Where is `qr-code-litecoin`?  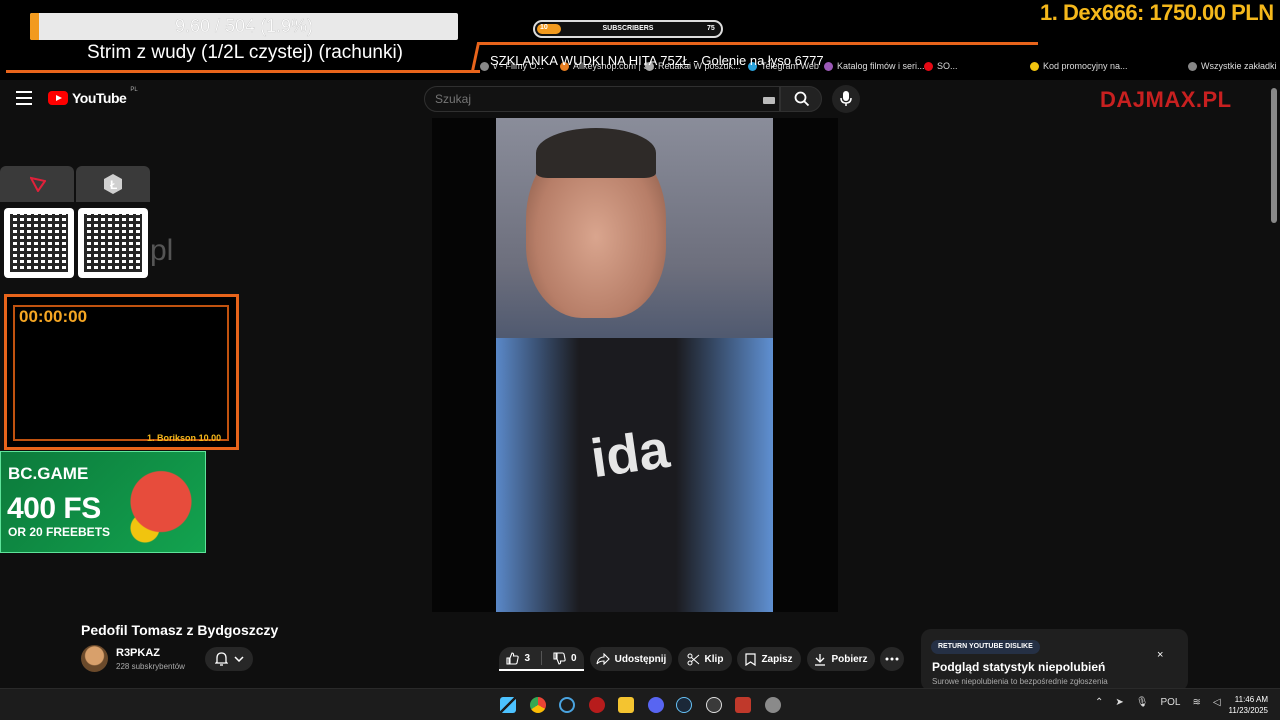
qr-code-litecoin is located at coordinates (113, 243).